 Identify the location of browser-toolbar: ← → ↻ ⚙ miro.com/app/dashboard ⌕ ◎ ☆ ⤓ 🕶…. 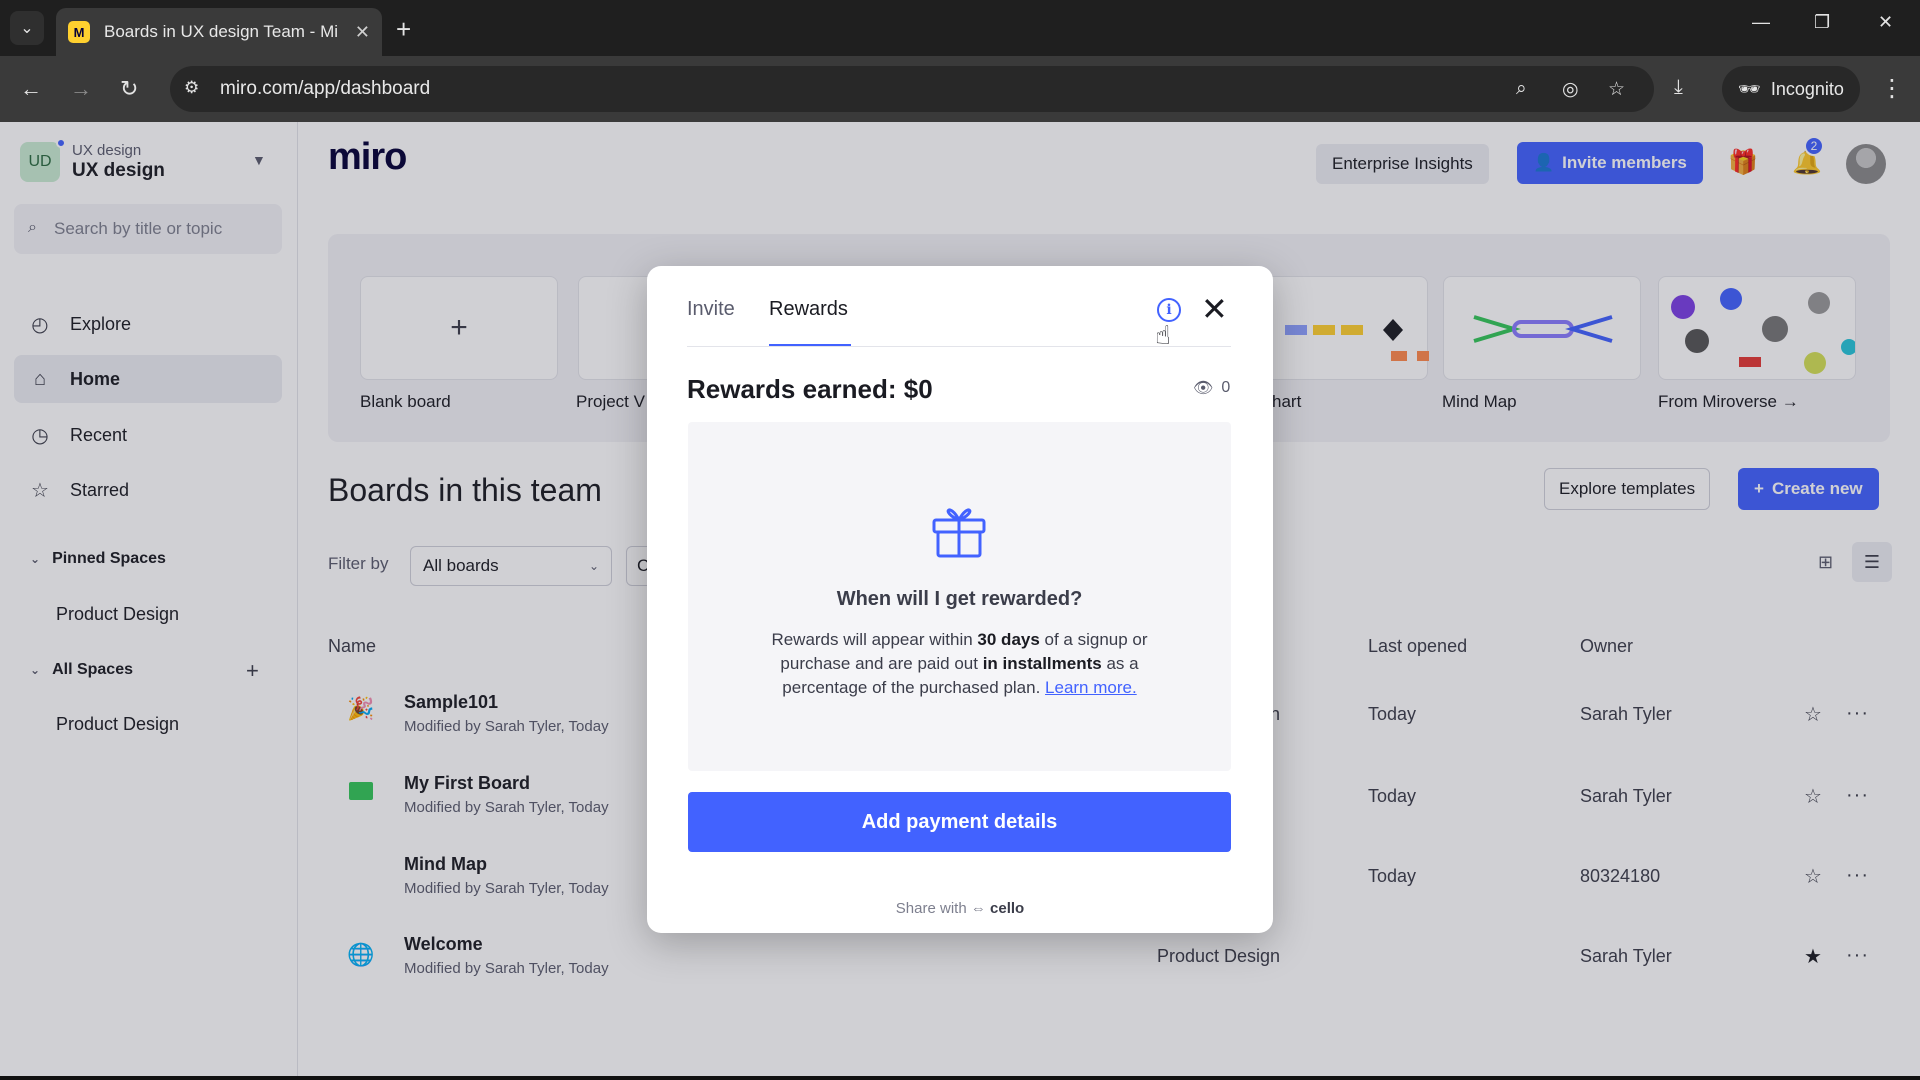
(960, 89).